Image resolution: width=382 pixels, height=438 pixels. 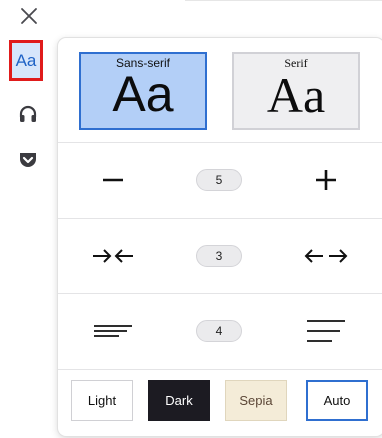 I want to click on background-page-edge, so click(x=283, y=5).